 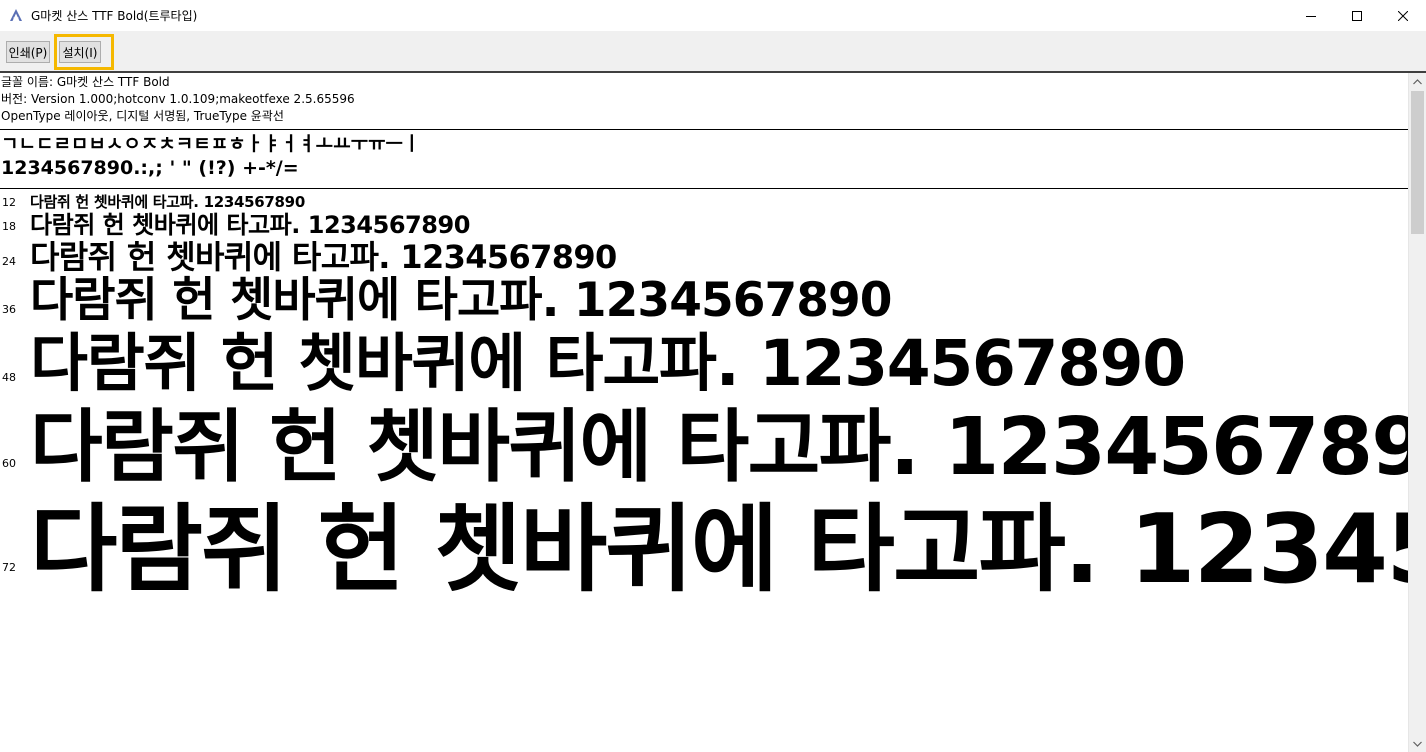 I want to click on size-label: 18, so click(x=9, y=226).